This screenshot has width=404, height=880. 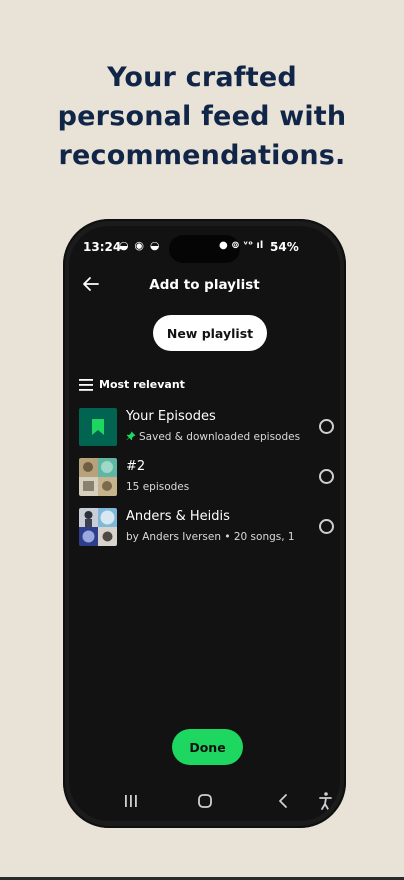 I want to click on playlist-subtitle: by Anders Iversen • 20 songs, 1, so click(x=210, y=537).